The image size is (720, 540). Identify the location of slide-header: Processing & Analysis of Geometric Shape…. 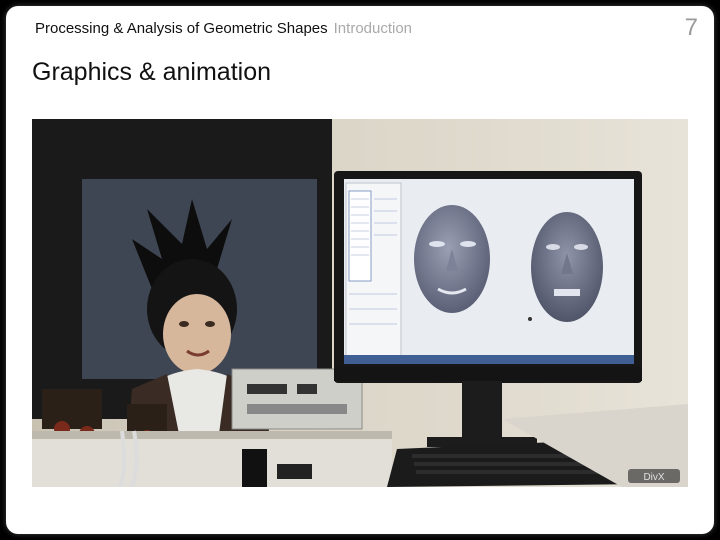
(223, 28).